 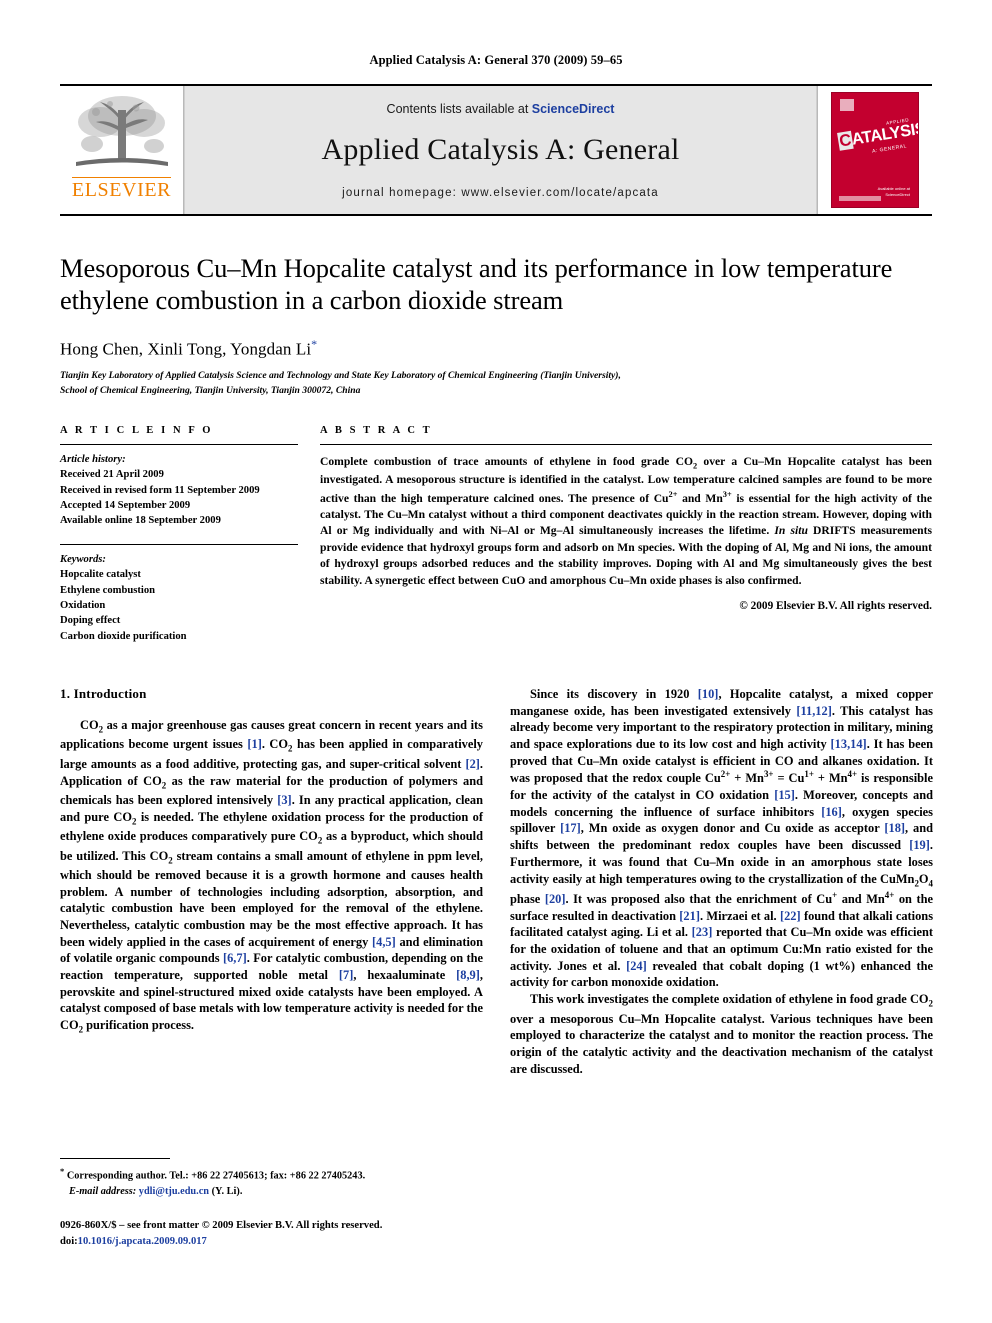 I want to click on citation-link: [4,5], so click(x=384, y=942).